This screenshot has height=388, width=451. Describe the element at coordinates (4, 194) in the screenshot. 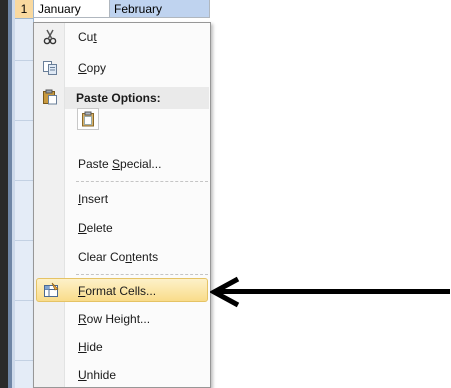

I see `window-frame` at that location.